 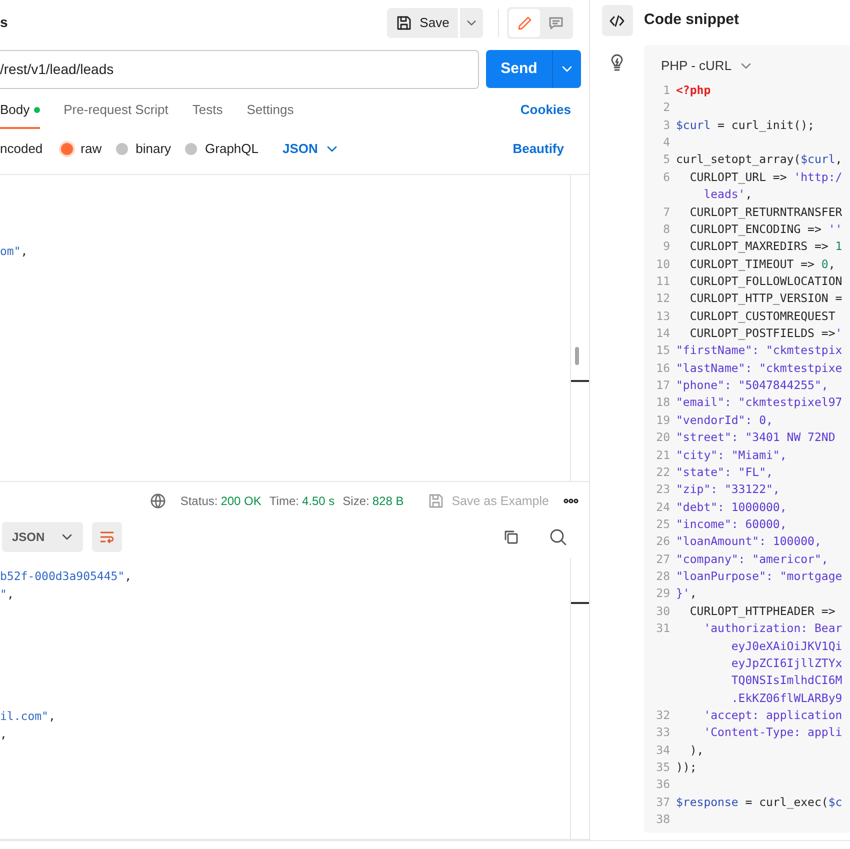 What do you see at coordinates (786, 681) in the screenshot?
I see `code-line: TQ0NSIsImlhdCI6M` at bounding box center [786, 681].